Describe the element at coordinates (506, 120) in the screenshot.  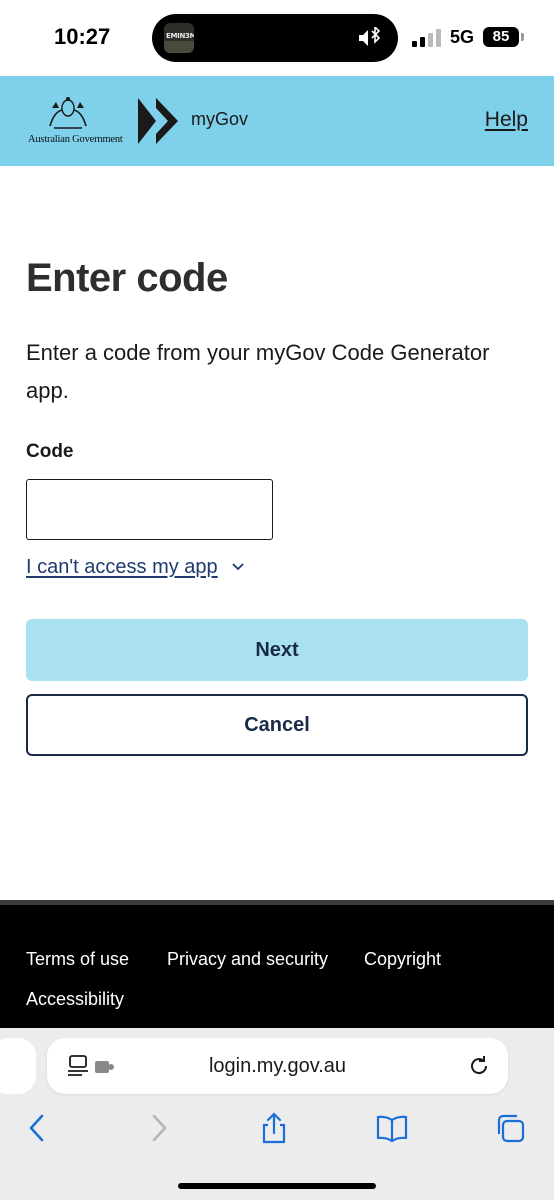
I see `help-link: Help` at that location.